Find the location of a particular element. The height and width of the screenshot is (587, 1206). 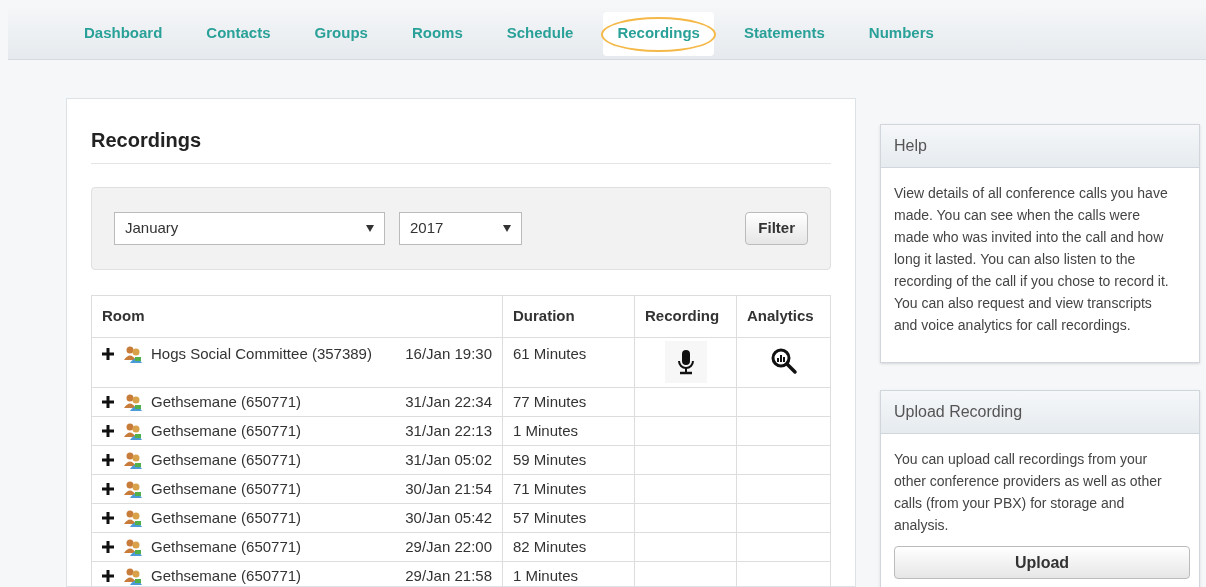

call-date: 30/Jan 05:42 is located at coordinates (448, 518).